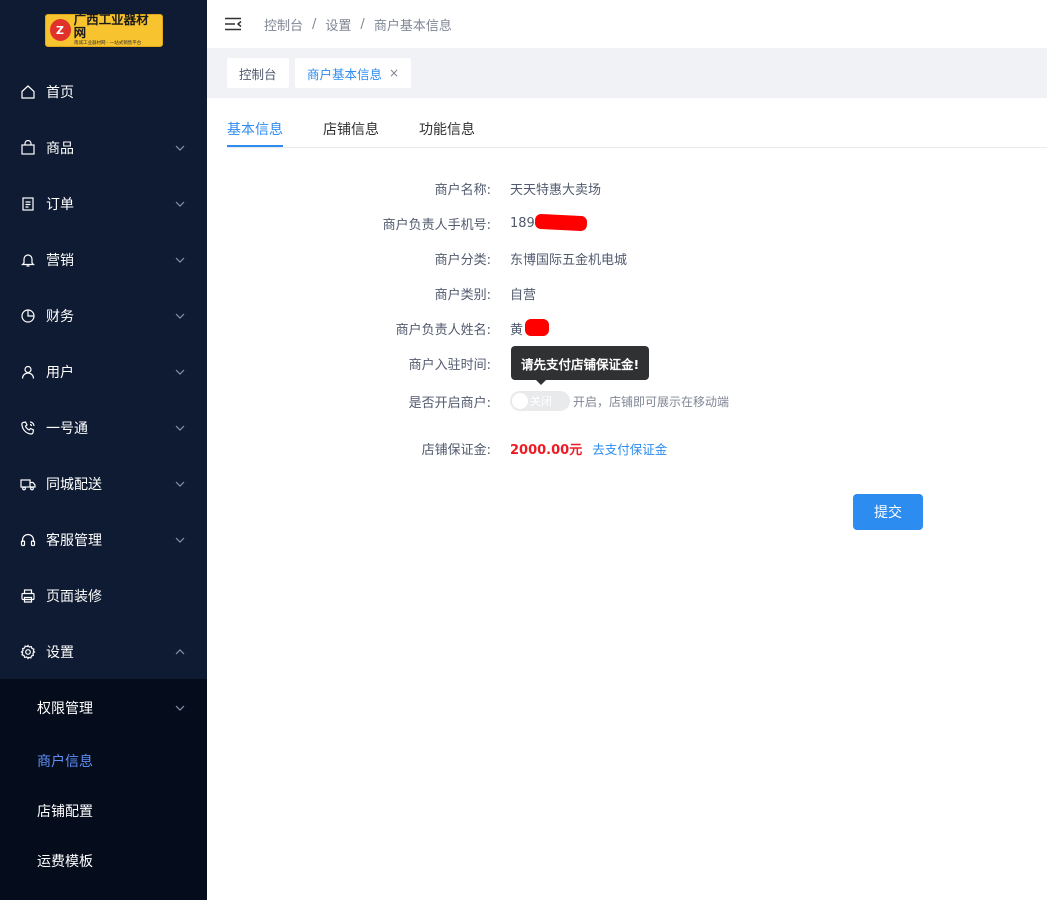  Describe the element at coordinates (103, 372) in the screenshot. I see `sidebar-item-users: 用户` at that location.